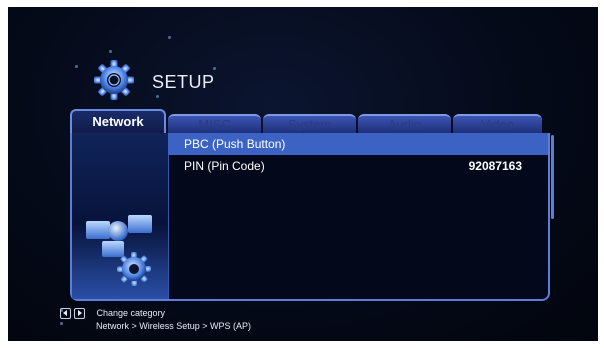  Describe the element at coordinates (404, 124) in the screenshot. I see `tab-audio: Audio` at that location.